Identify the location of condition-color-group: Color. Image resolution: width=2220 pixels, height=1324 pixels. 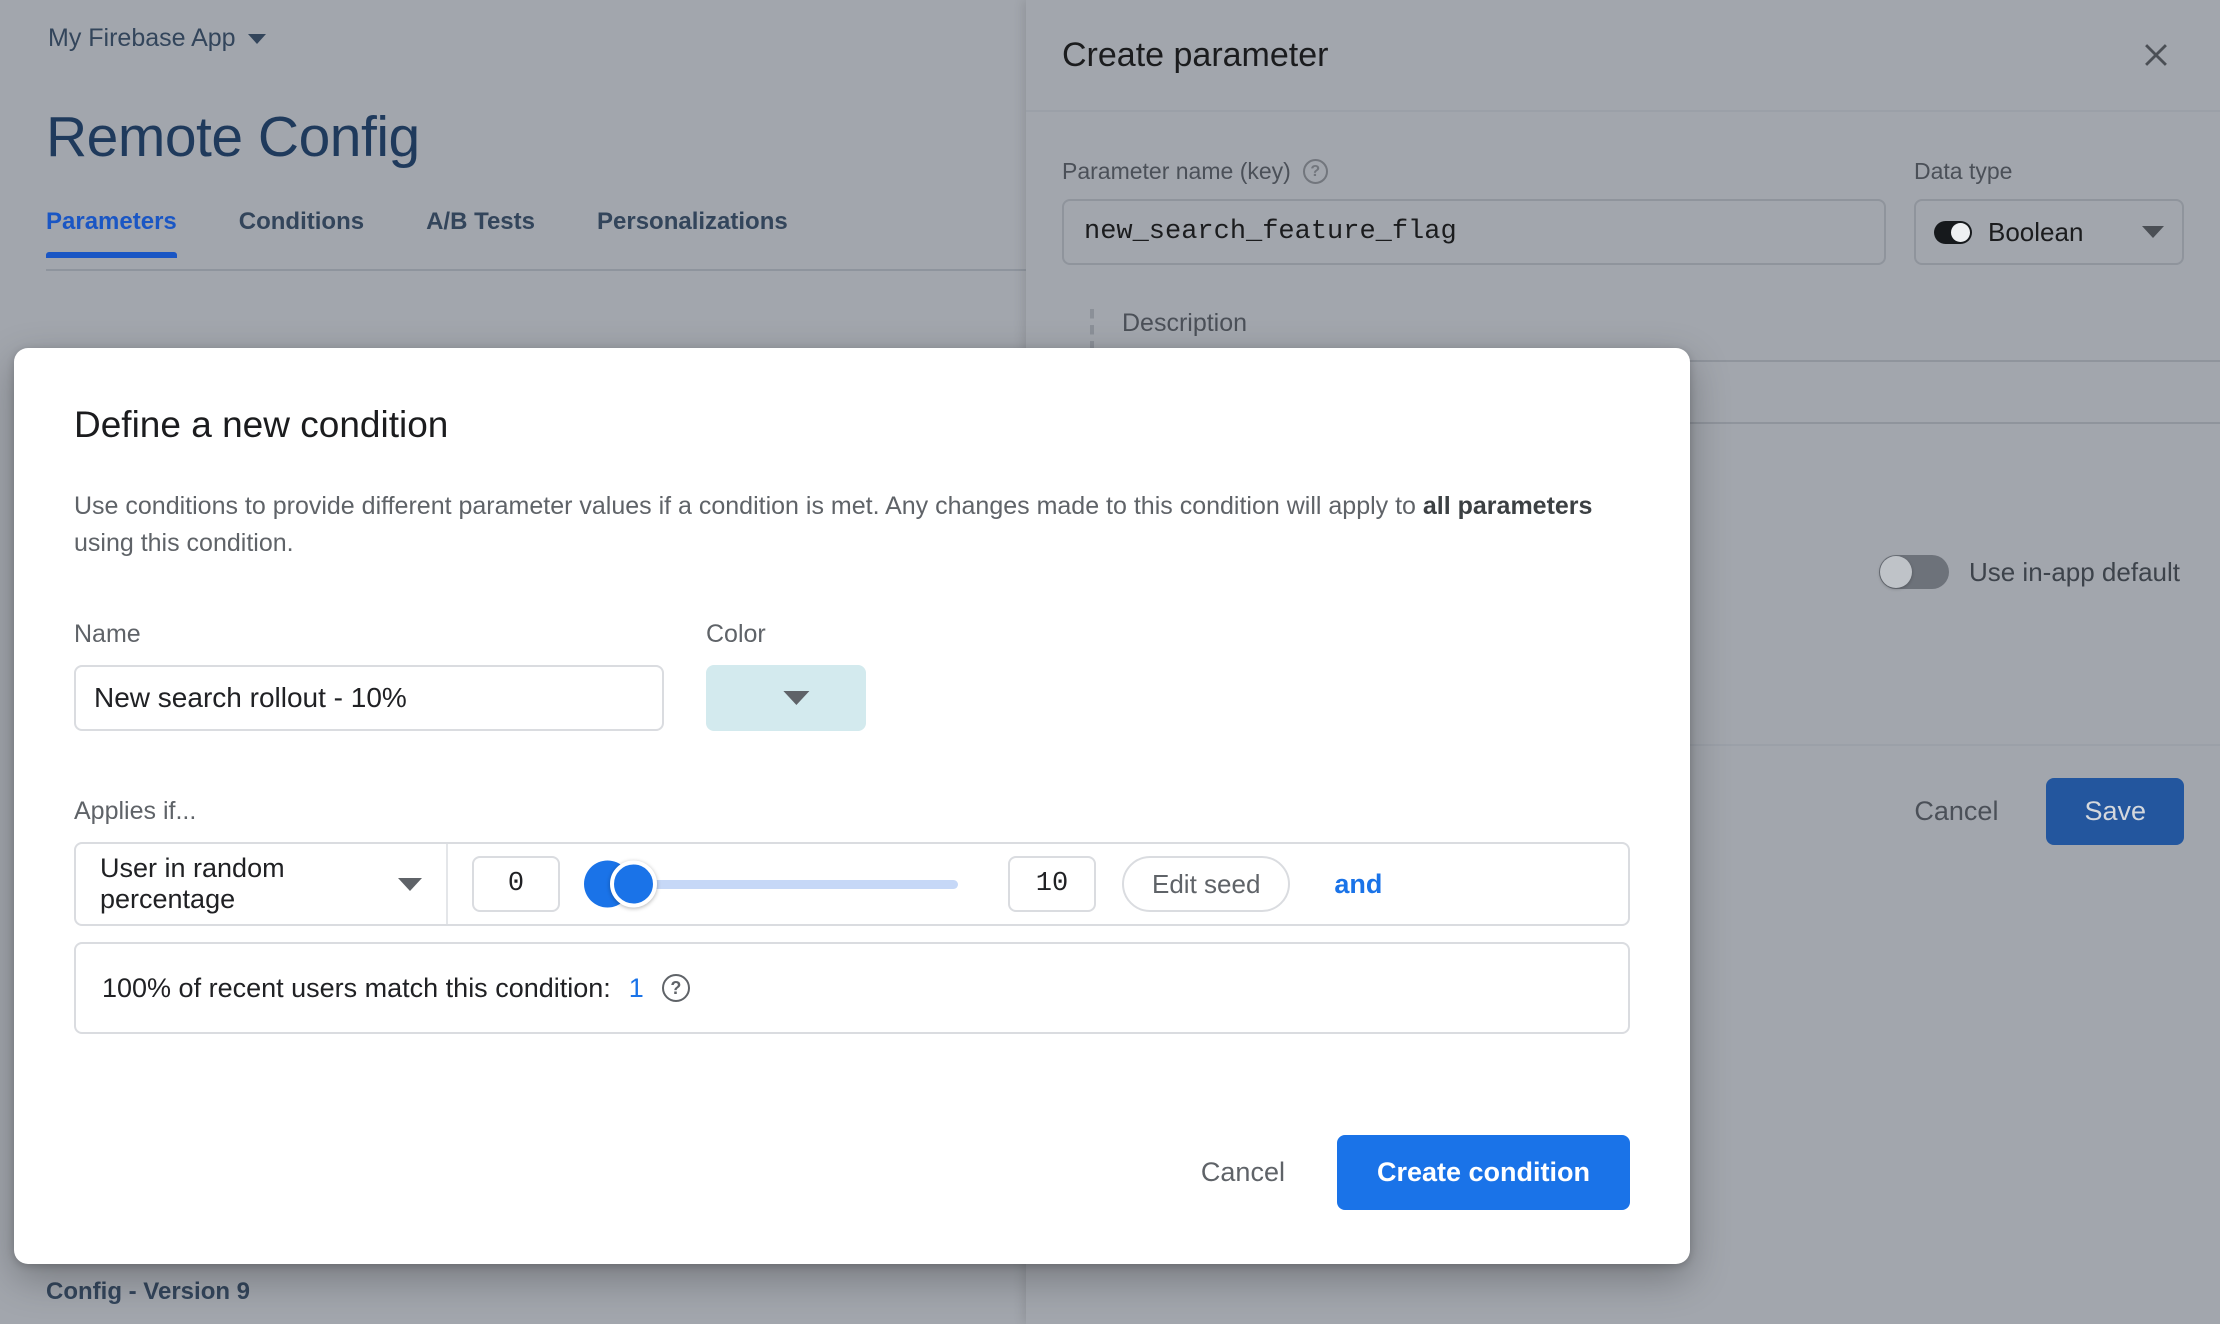
(786, 675).